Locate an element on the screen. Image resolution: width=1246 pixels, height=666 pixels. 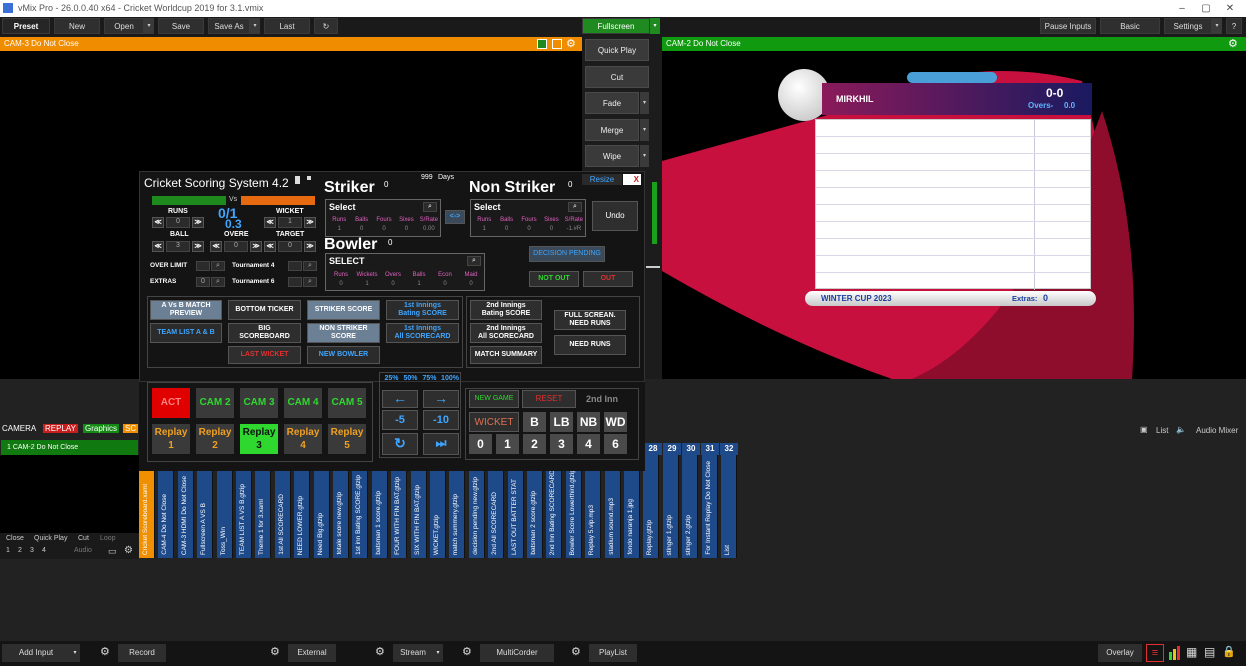
tab-sc: SC is located at coordinates (131, 428).